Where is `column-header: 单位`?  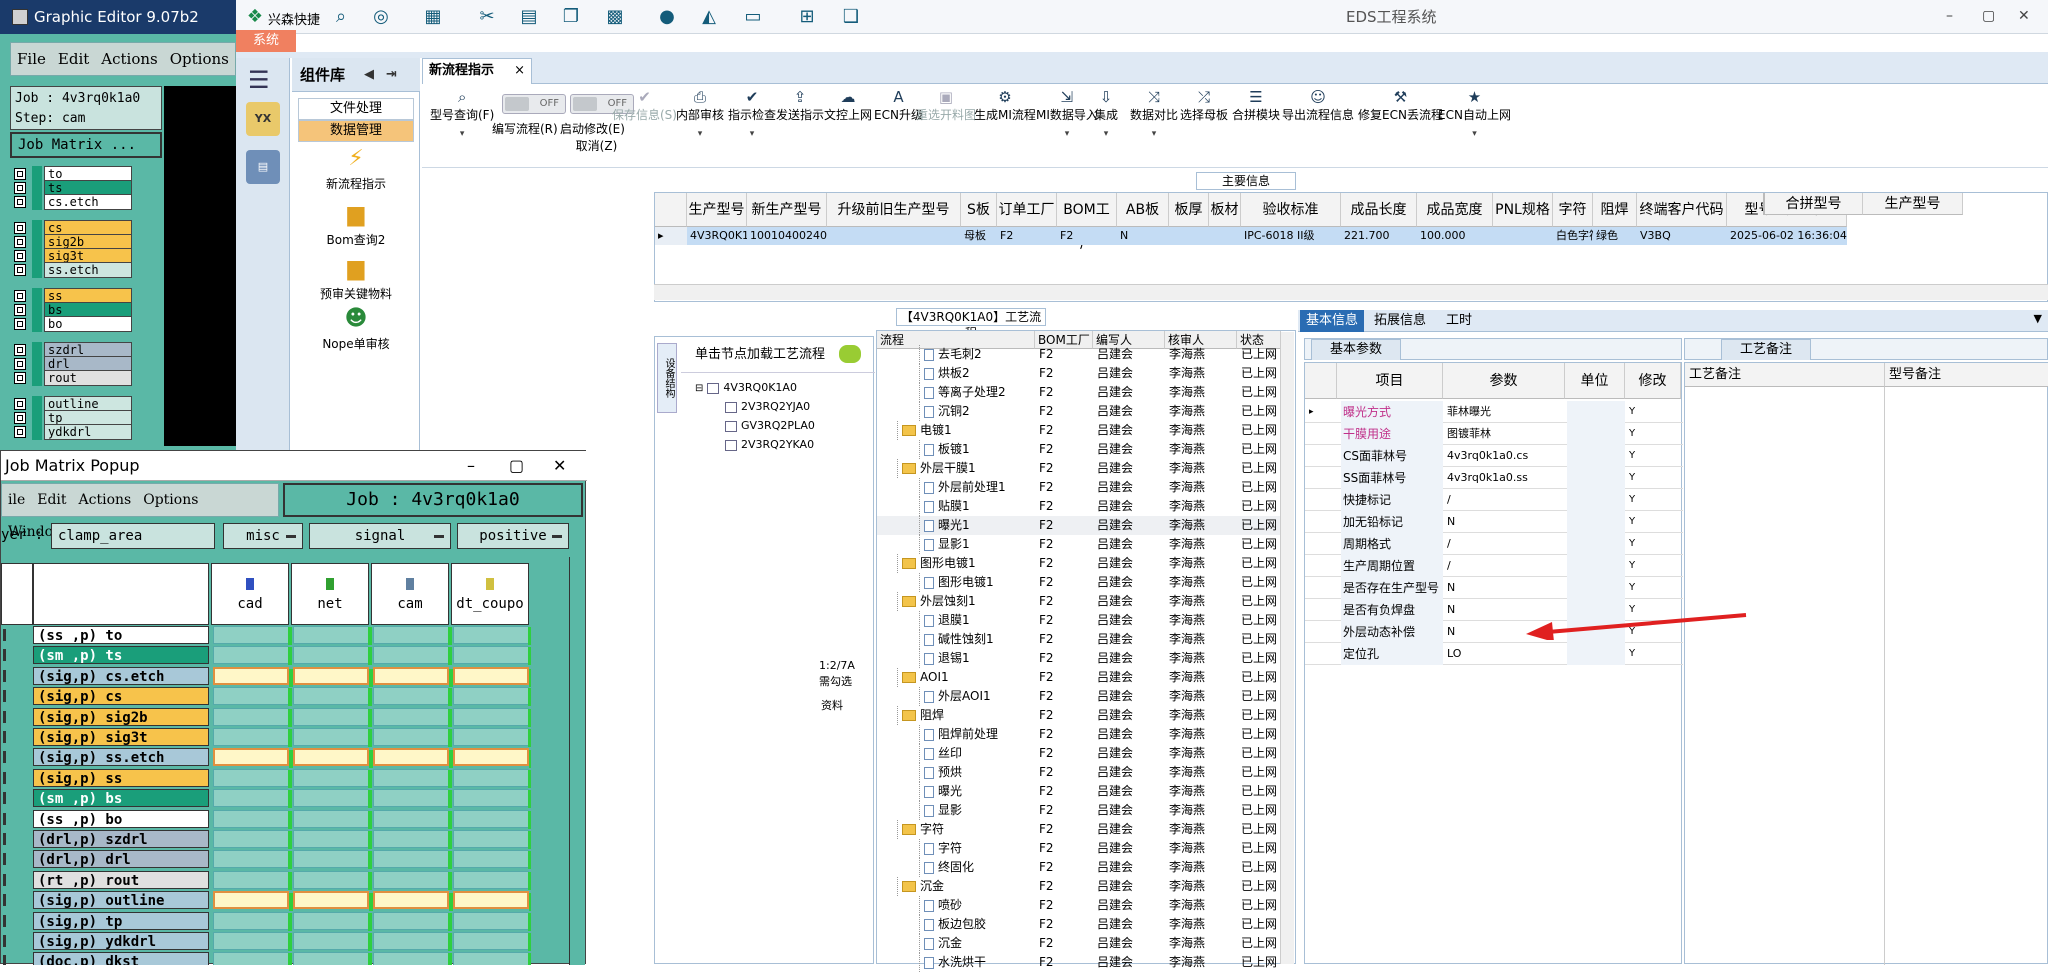
column-header: 单位 is located at coordinates (1595, 381).